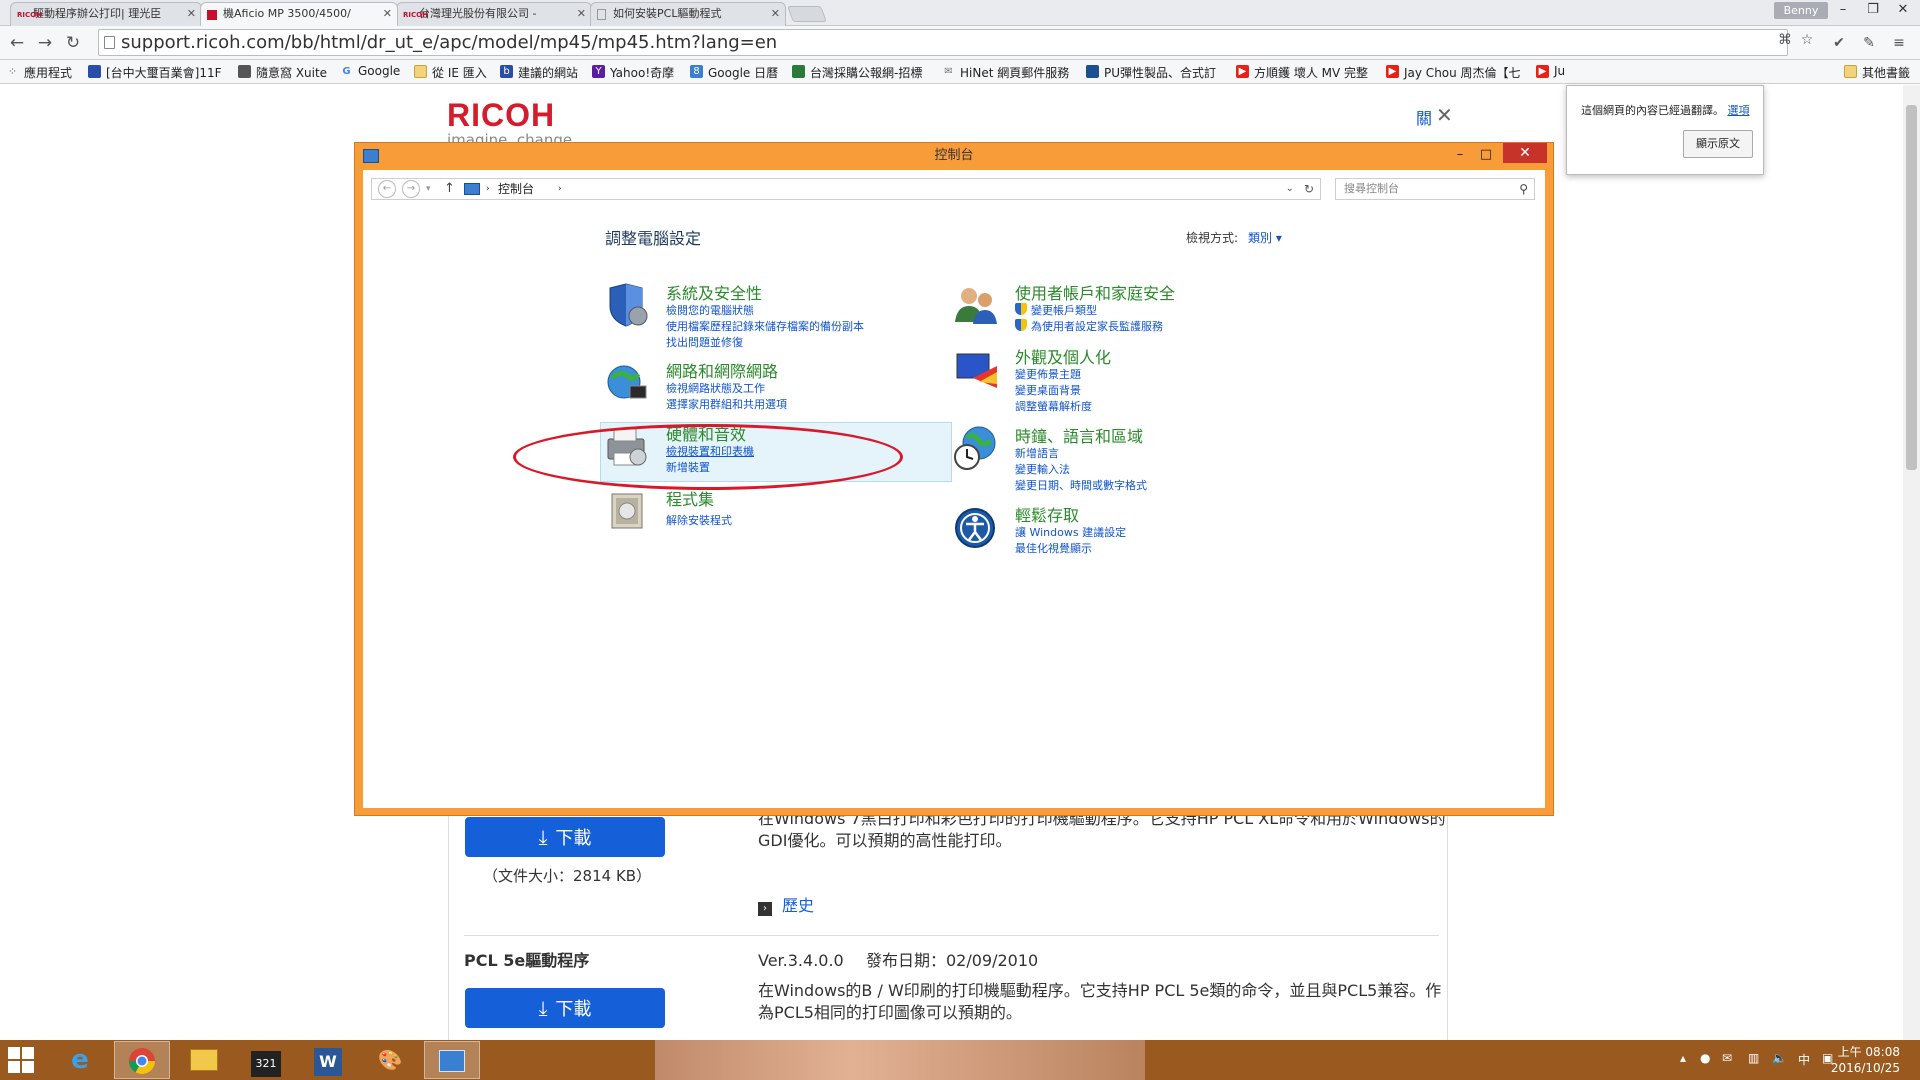 This screenshot has height=1080, width=1920. What do you see at coordinates (494, 14) in the screenshot?
I see `tab-taiwan-ricoh: RICOH 台灣理光股份有限公司 - ✕` at bounding box center [494, 14].